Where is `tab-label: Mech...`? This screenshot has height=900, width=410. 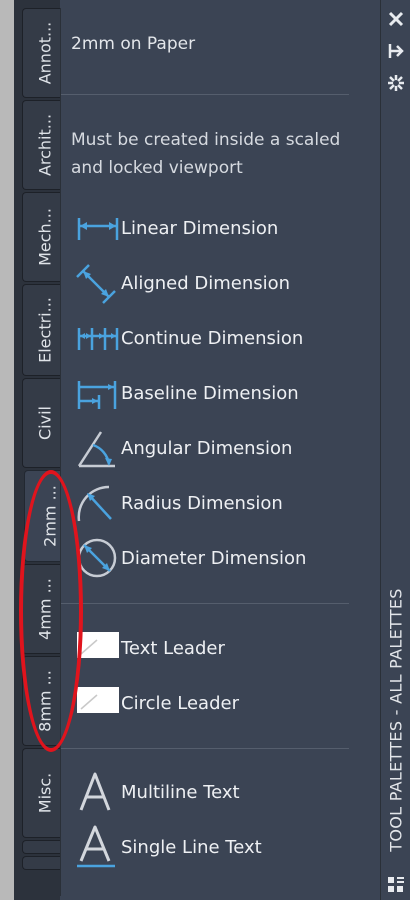
tab-label: Mech... is located at coordinates (44, 237).